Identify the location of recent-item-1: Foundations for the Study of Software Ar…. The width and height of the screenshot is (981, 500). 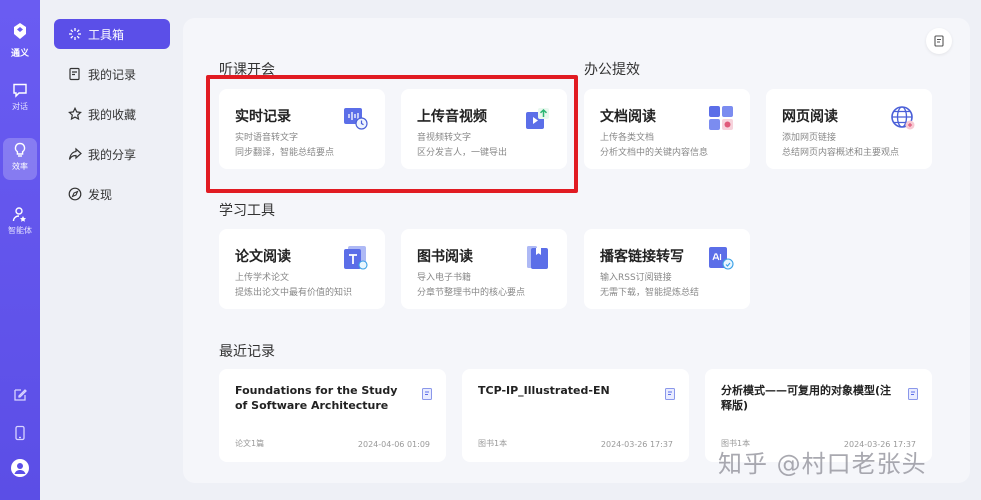
(332, 415).